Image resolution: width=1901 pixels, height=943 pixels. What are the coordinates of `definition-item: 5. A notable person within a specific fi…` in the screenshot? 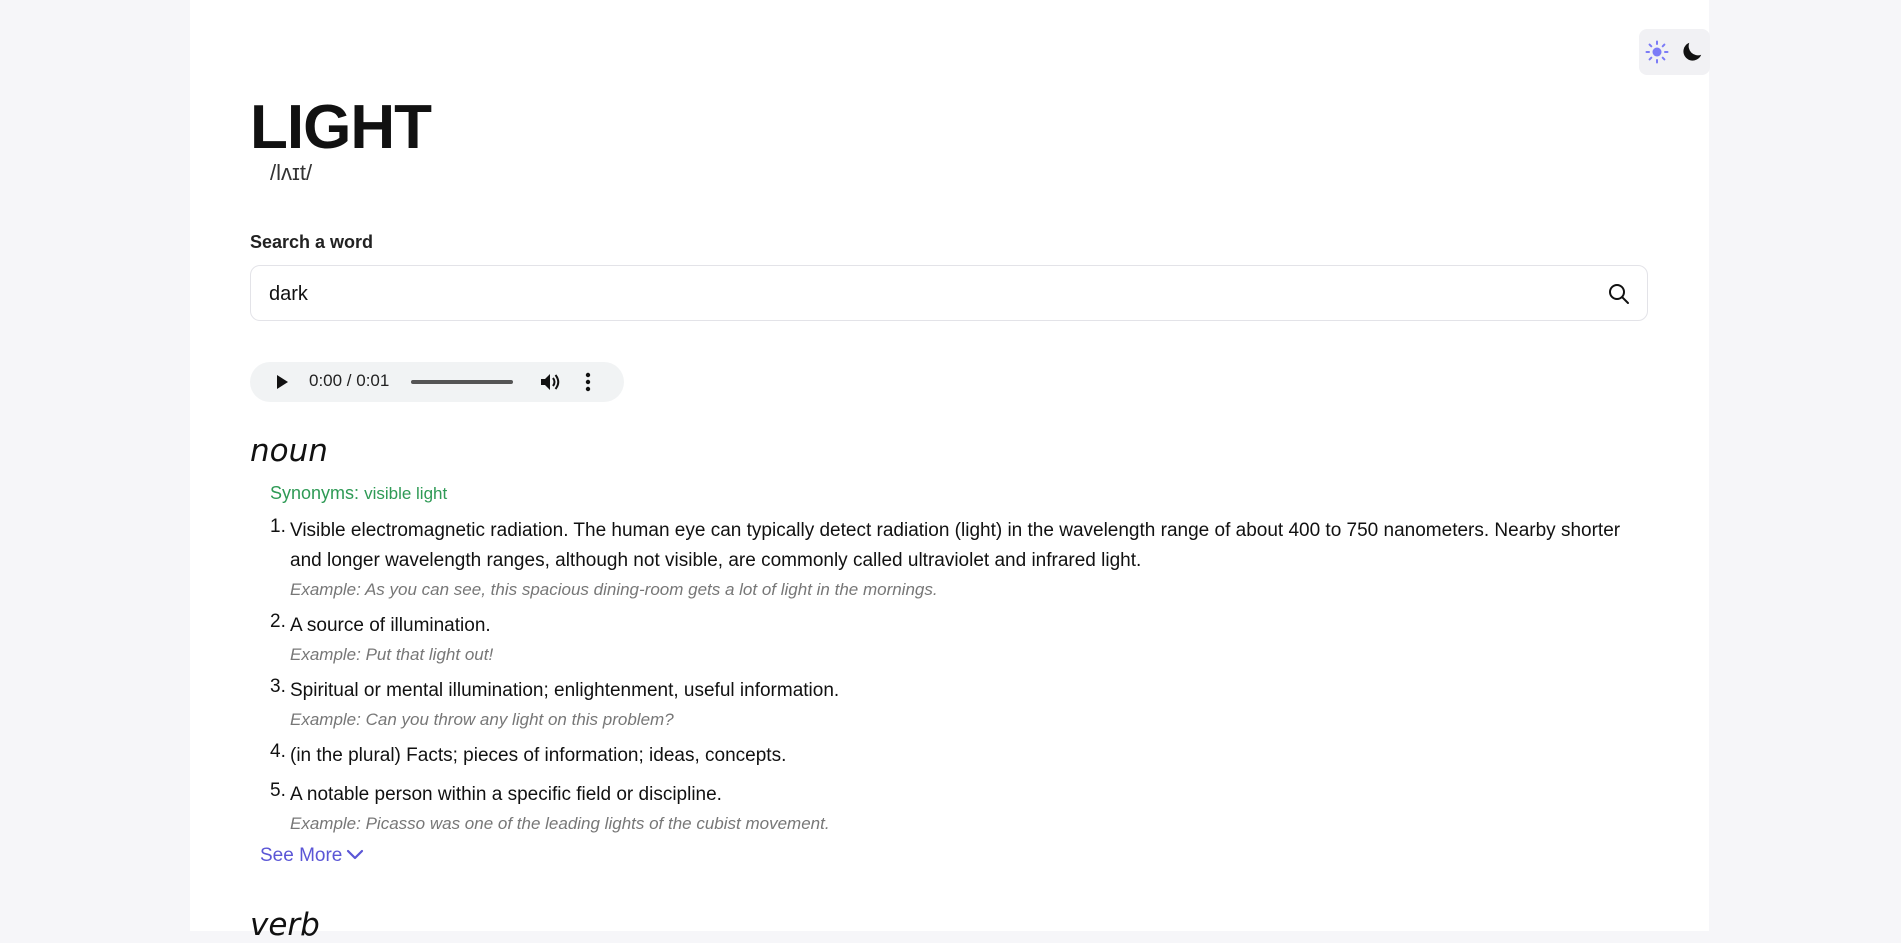 It's located at (960, 808).